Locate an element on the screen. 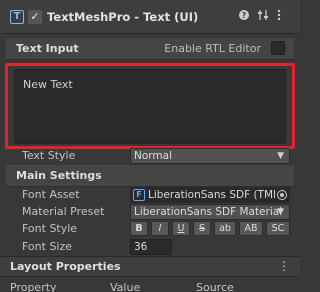 This screenshot has width=320, height=292. preset-icon is located at coordinates (263, 16).